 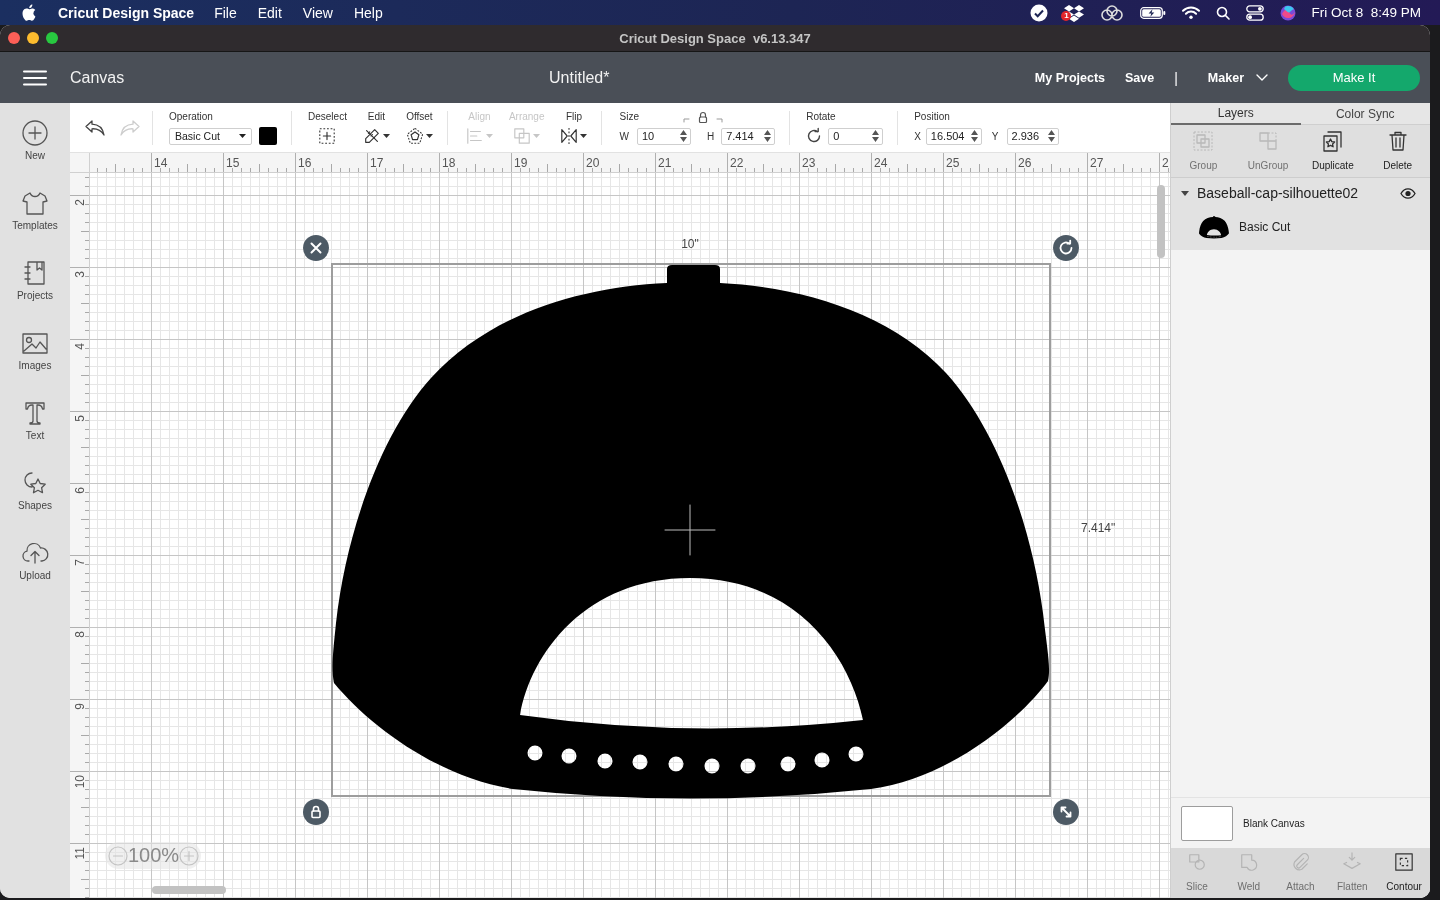 I want to click on chevron-down-icon, so click(x=1262, y=77).